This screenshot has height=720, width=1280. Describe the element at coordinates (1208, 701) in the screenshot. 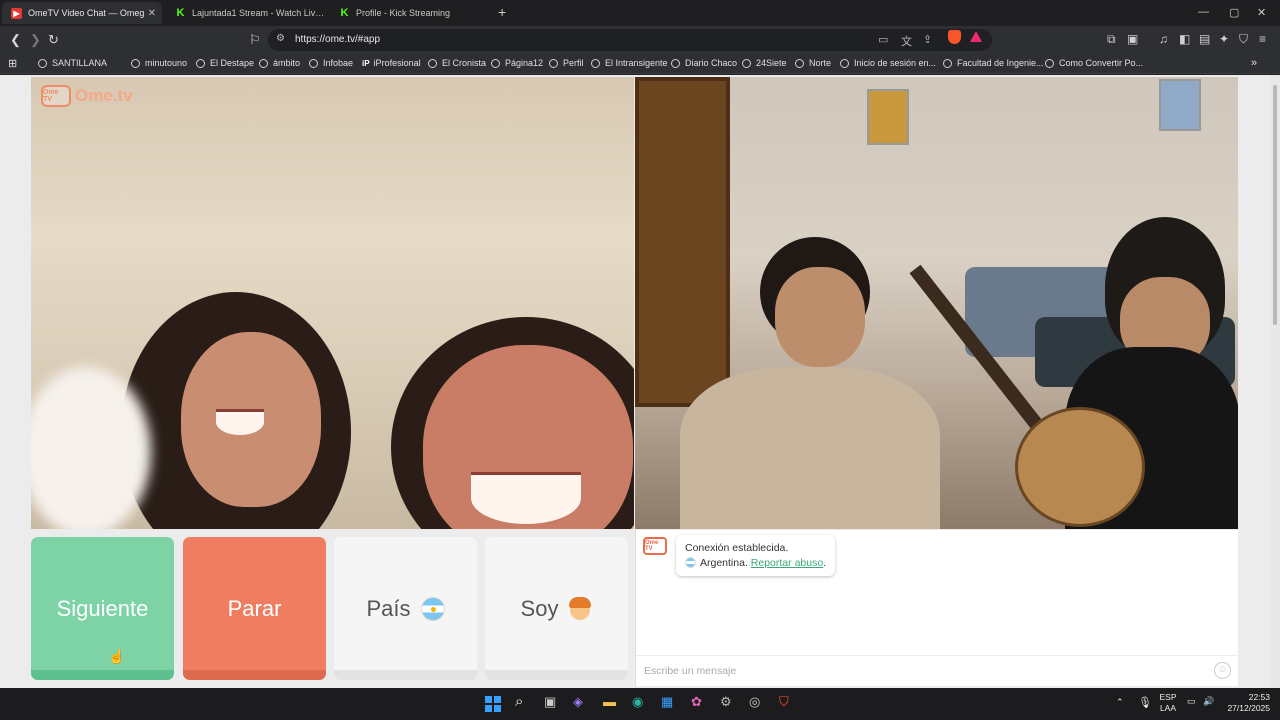

I see `volume-icon: 🔊` at that location.